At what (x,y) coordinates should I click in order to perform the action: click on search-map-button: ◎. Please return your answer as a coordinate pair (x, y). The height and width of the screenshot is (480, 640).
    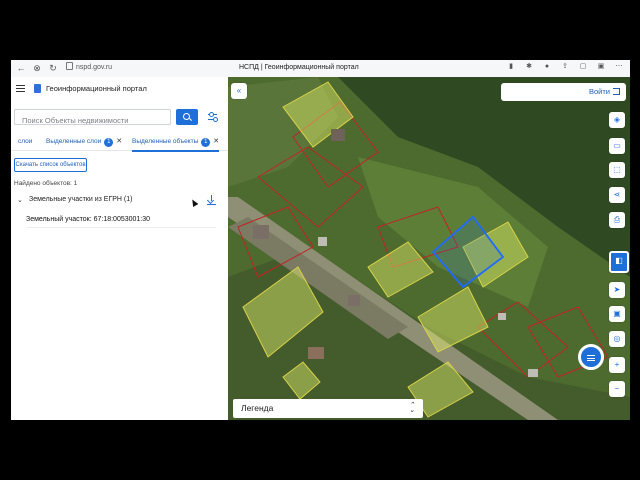
    Looking at the image, I should click on (617, 339).